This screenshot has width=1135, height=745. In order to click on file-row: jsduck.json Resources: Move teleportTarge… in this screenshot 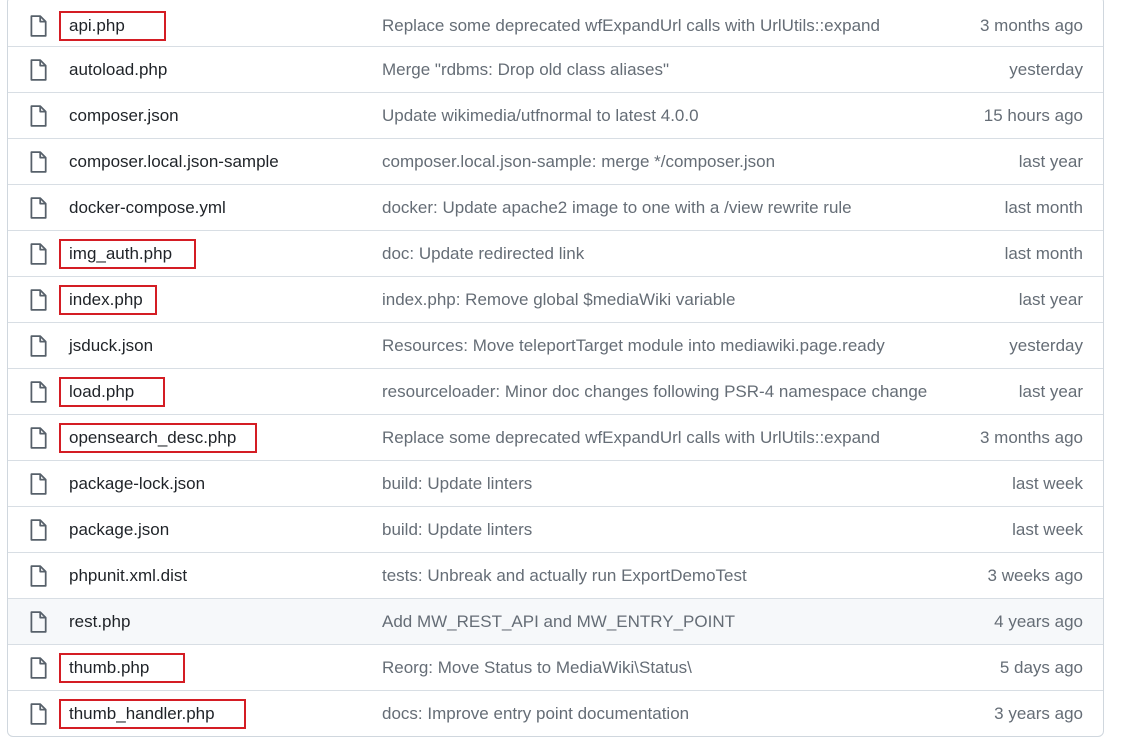, I will do `click(555, 345)`.